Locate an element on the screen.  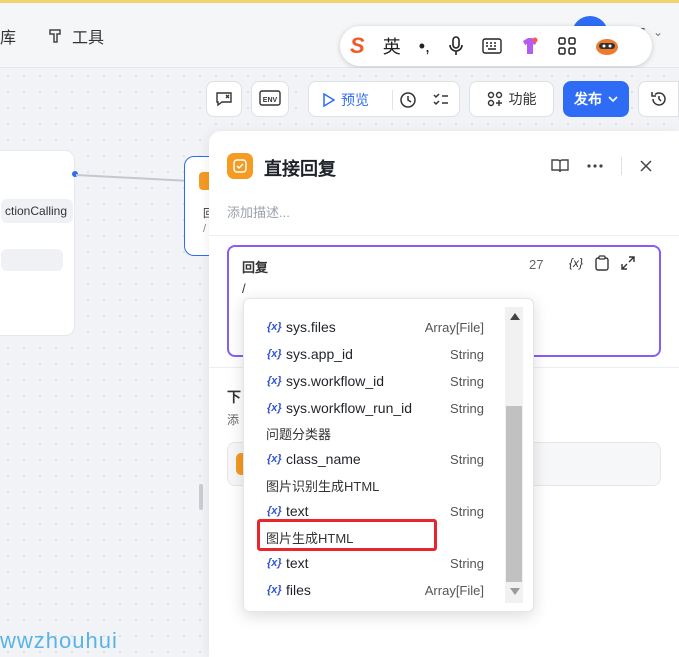
env-label: ENV is located at coordinates (270, 100).